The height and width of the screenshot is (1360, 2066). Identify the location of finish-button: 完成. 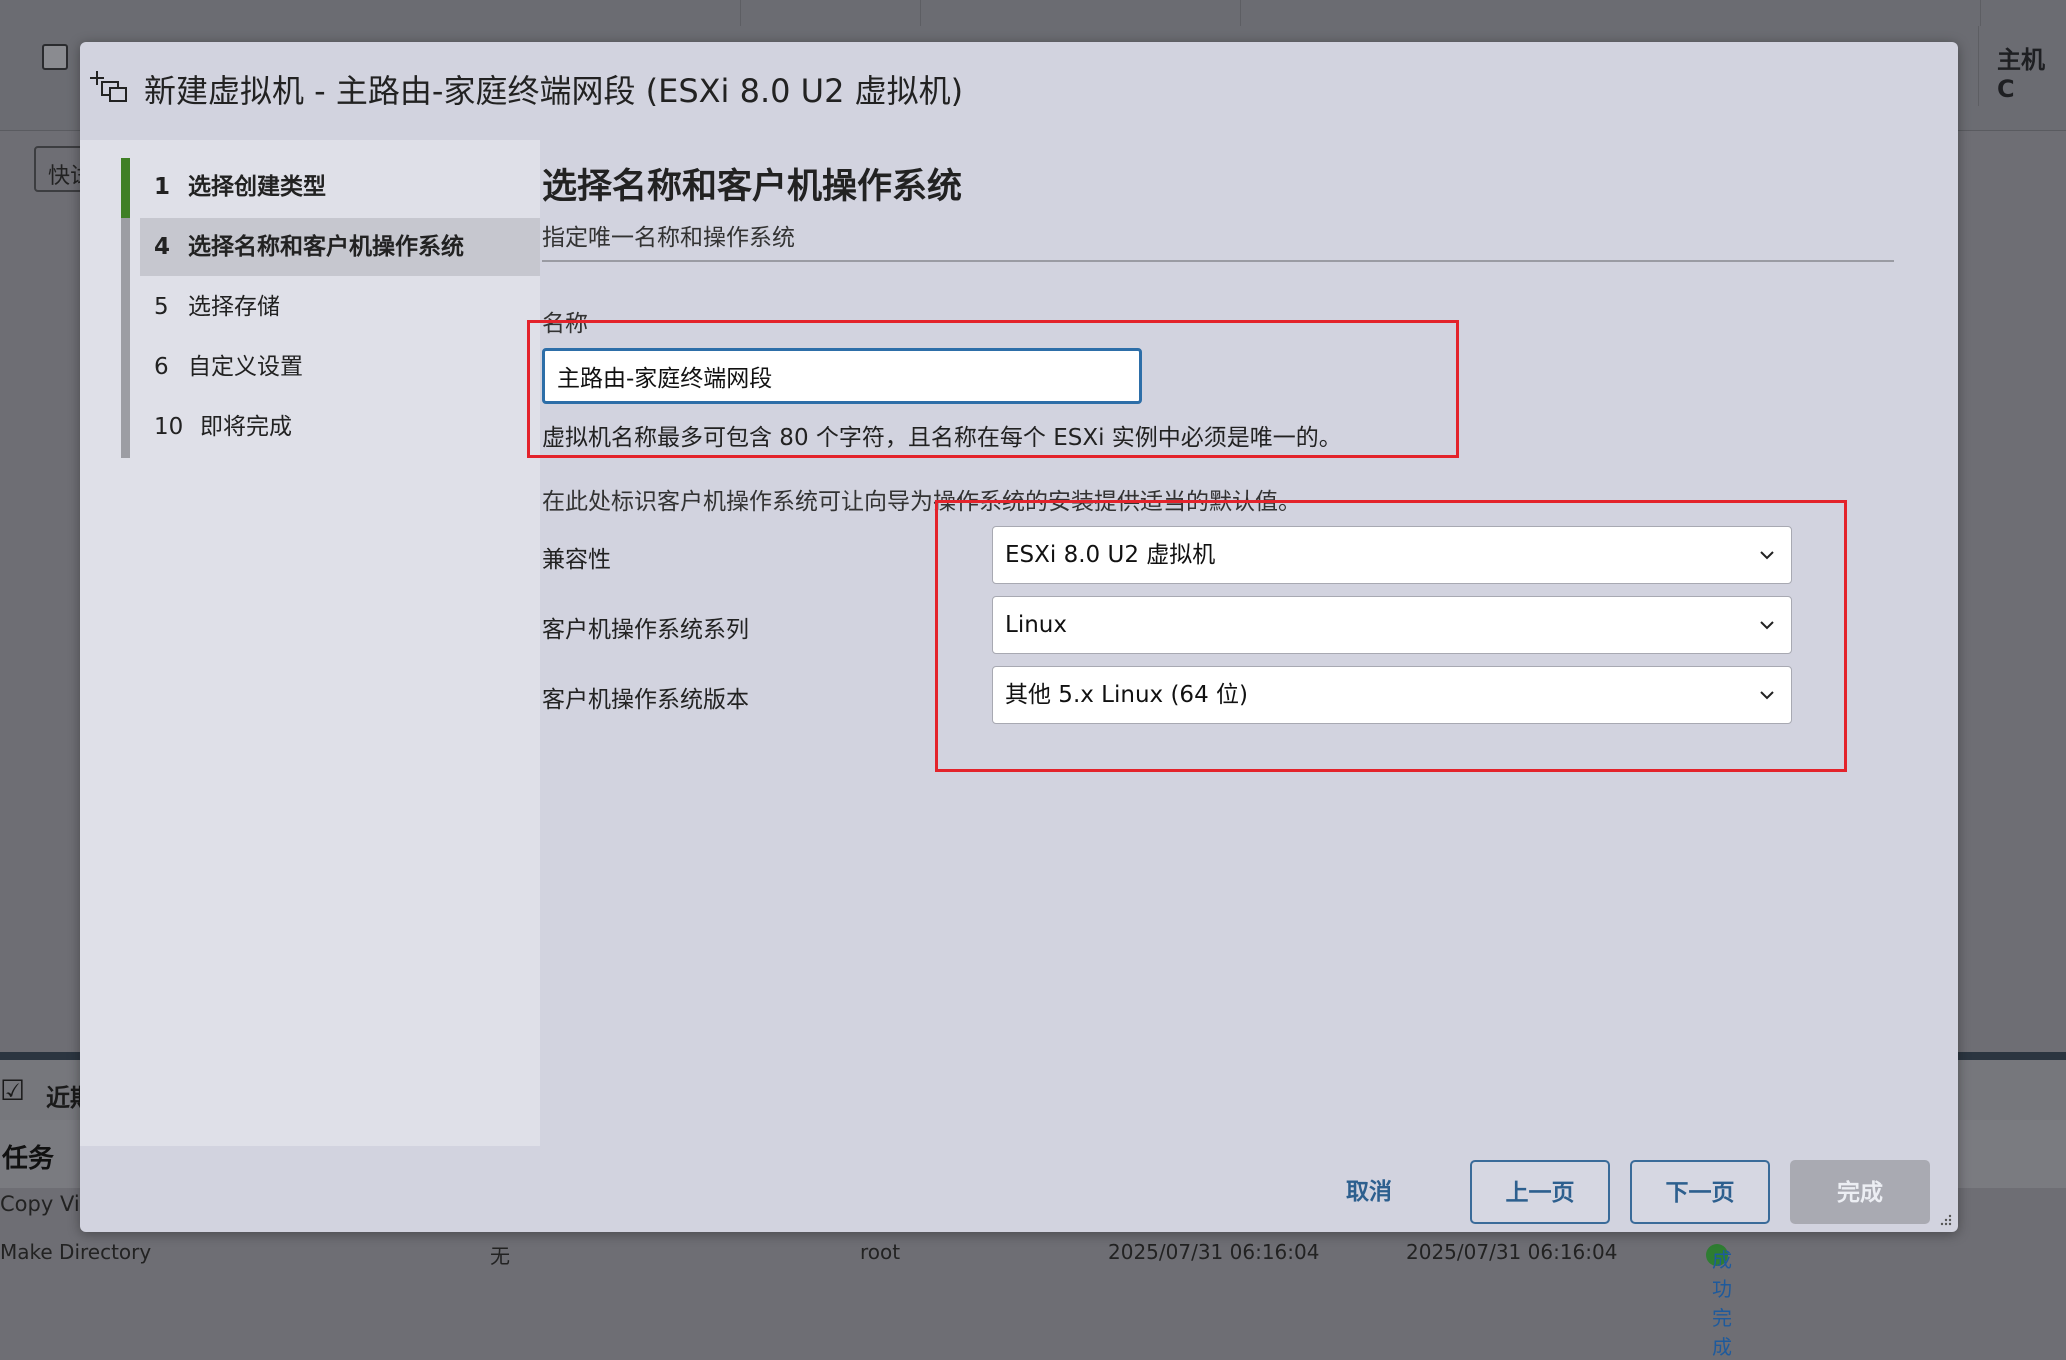
(1860, 1192).